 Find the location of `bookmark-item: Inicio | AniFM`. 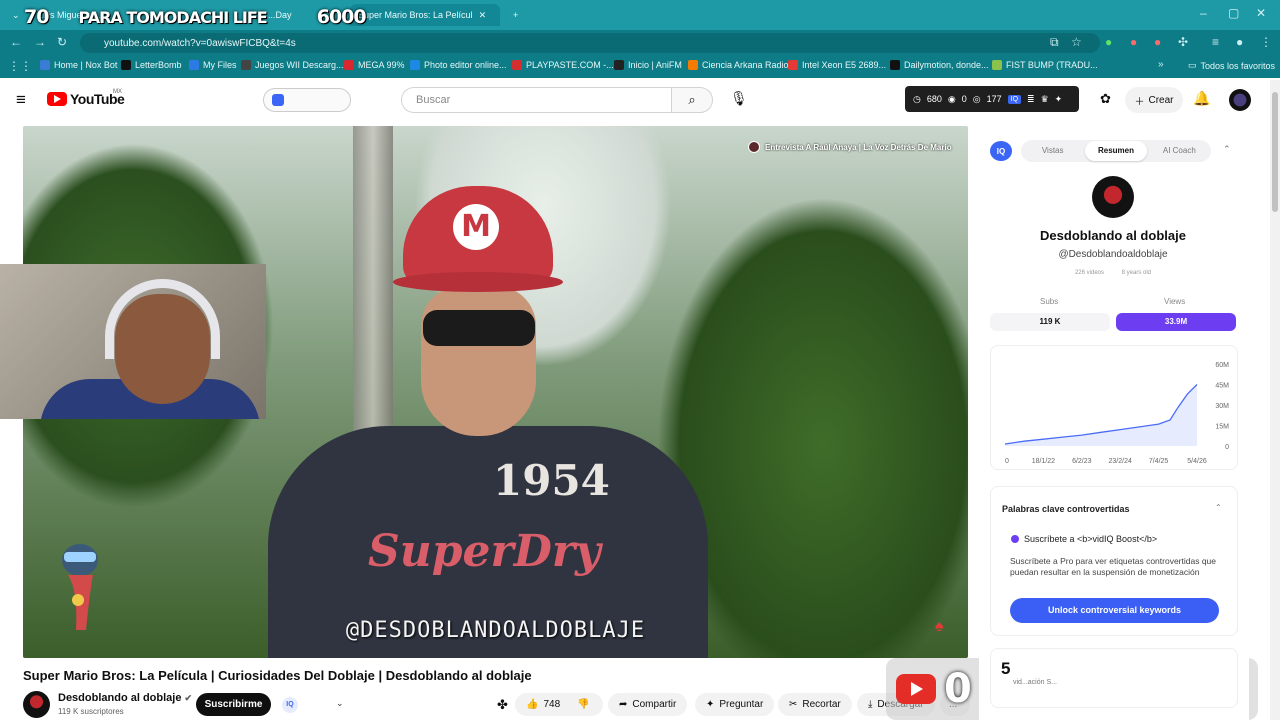

bookmark-item: Inicio | AniFM is located at coordinates (648, 65).